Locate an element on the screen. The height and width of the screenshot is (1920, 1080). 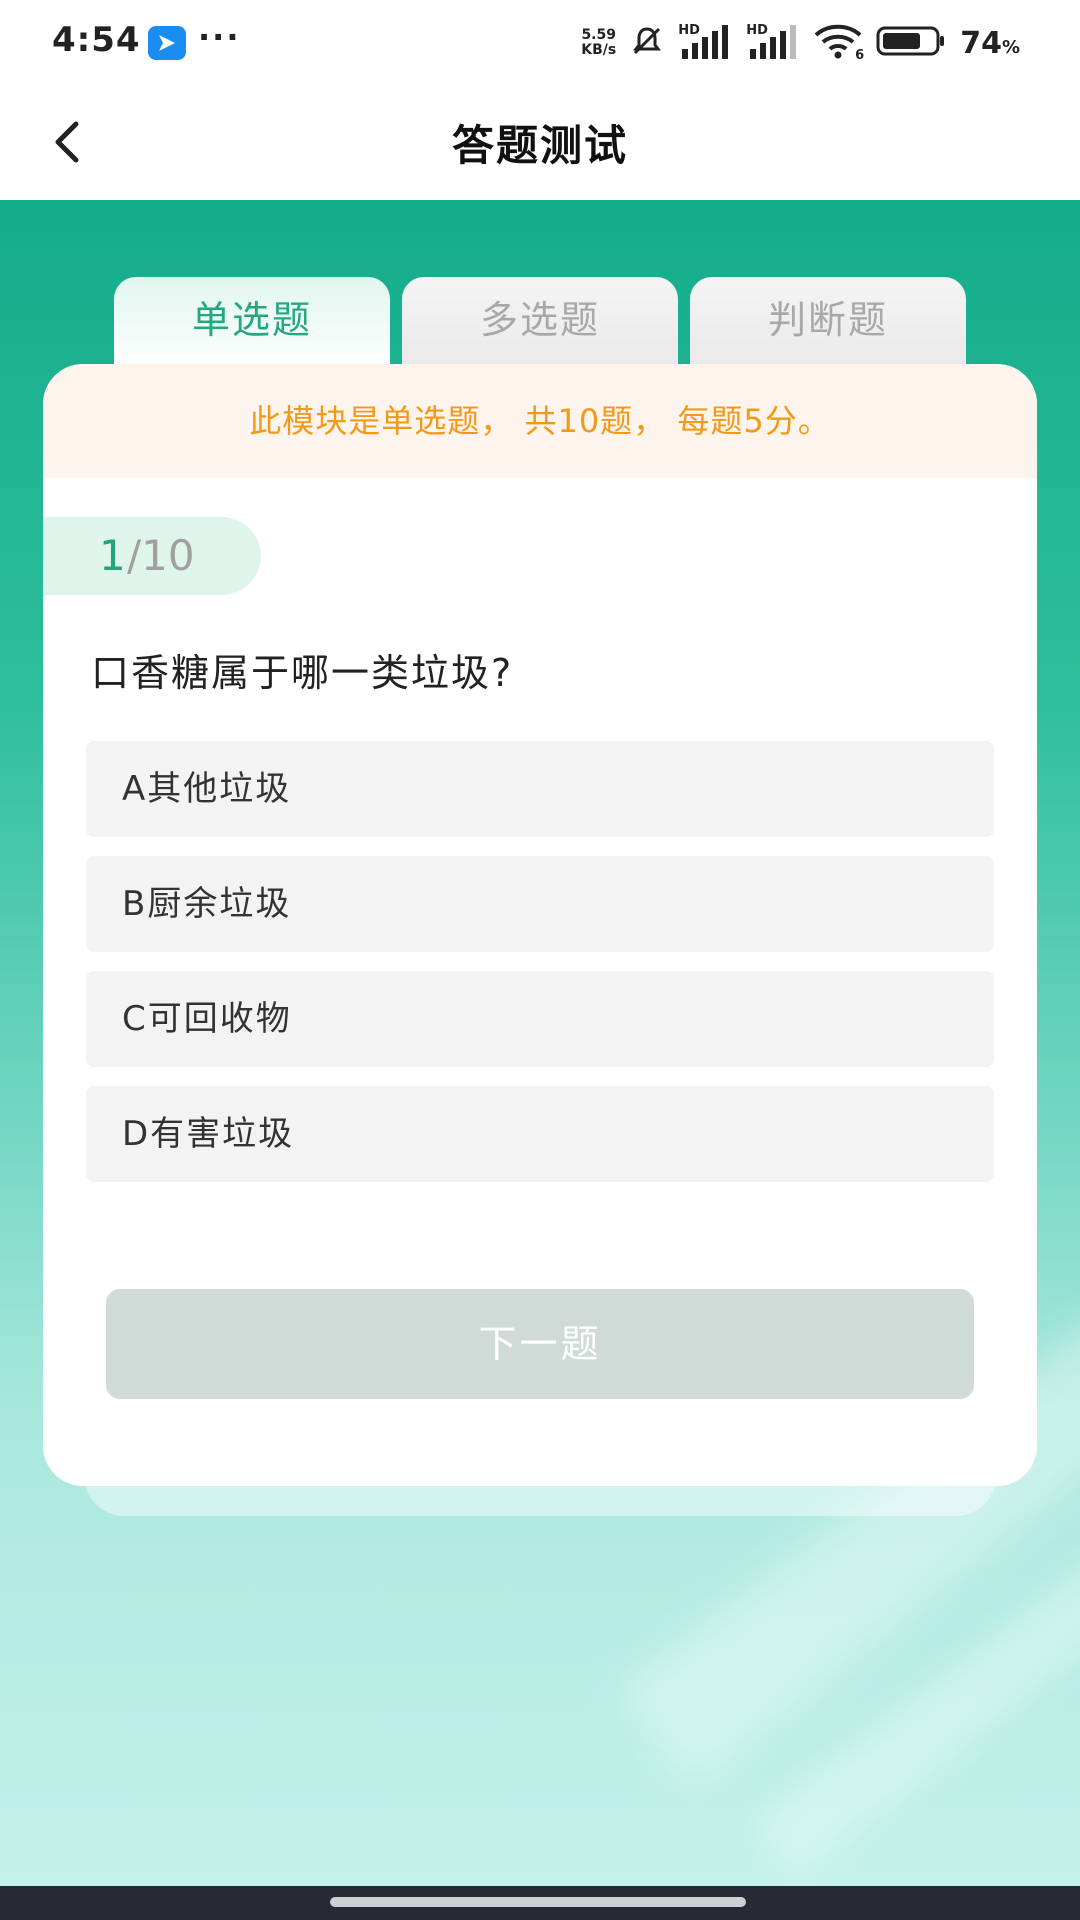
page-title: 答题测试 is located at coordinates (539, 145).